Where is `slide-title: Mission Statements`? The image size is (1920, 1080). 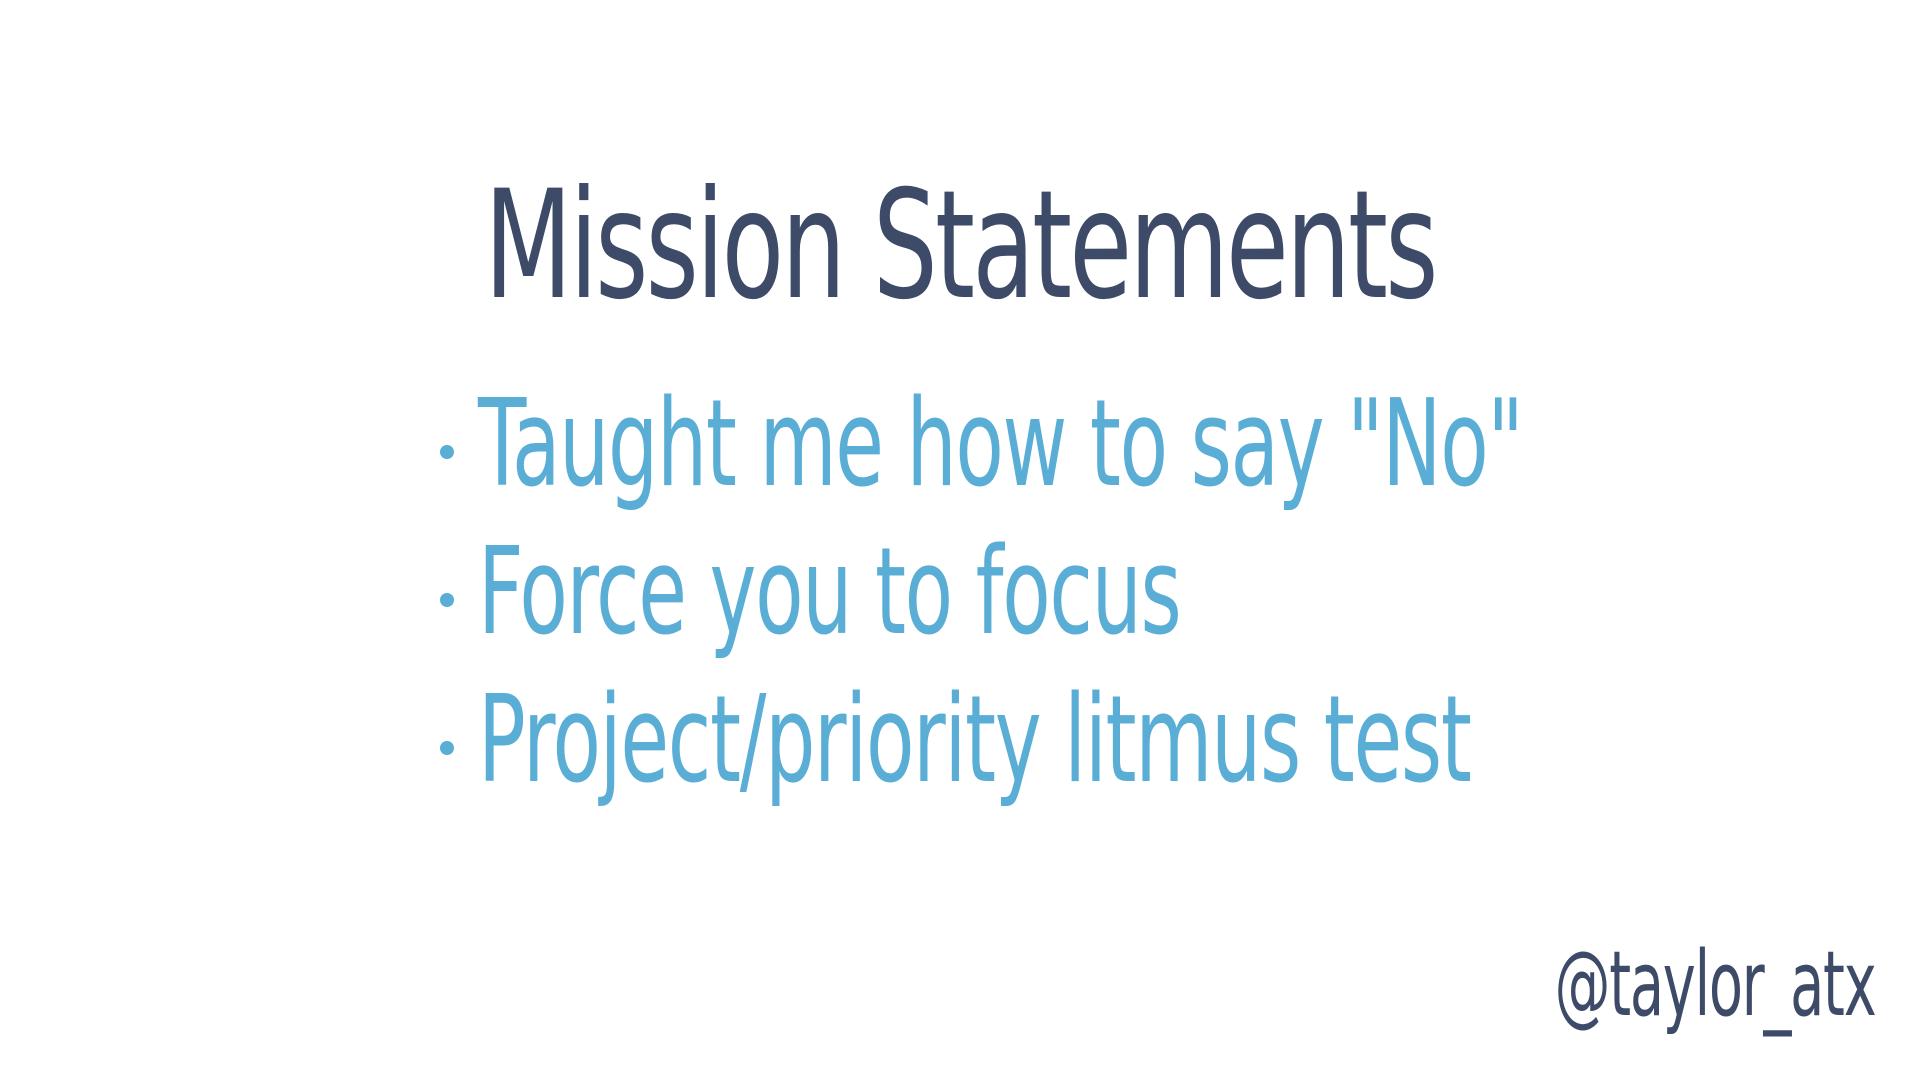 slide-title: Mission Statements is located at coordinates (961, 245).